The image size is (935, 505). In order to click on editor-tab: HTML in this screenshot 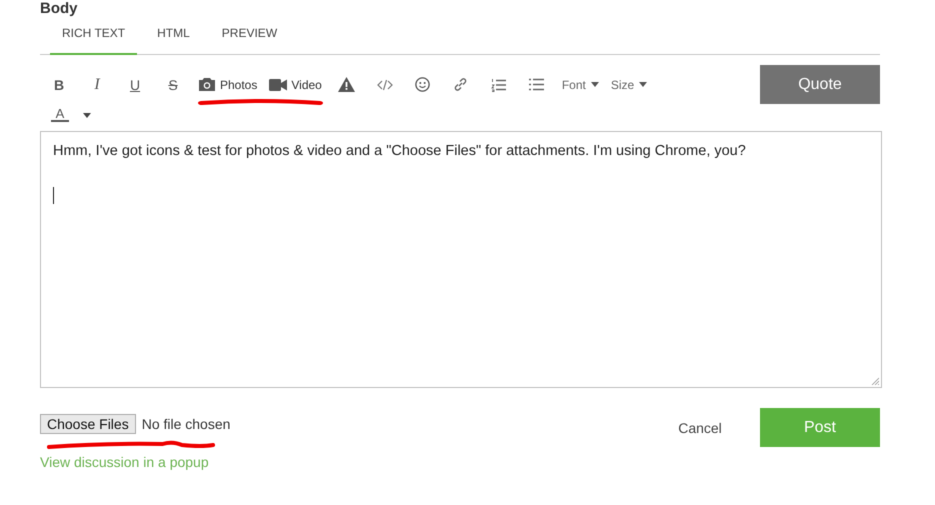, I will do `click(173, 38)`.